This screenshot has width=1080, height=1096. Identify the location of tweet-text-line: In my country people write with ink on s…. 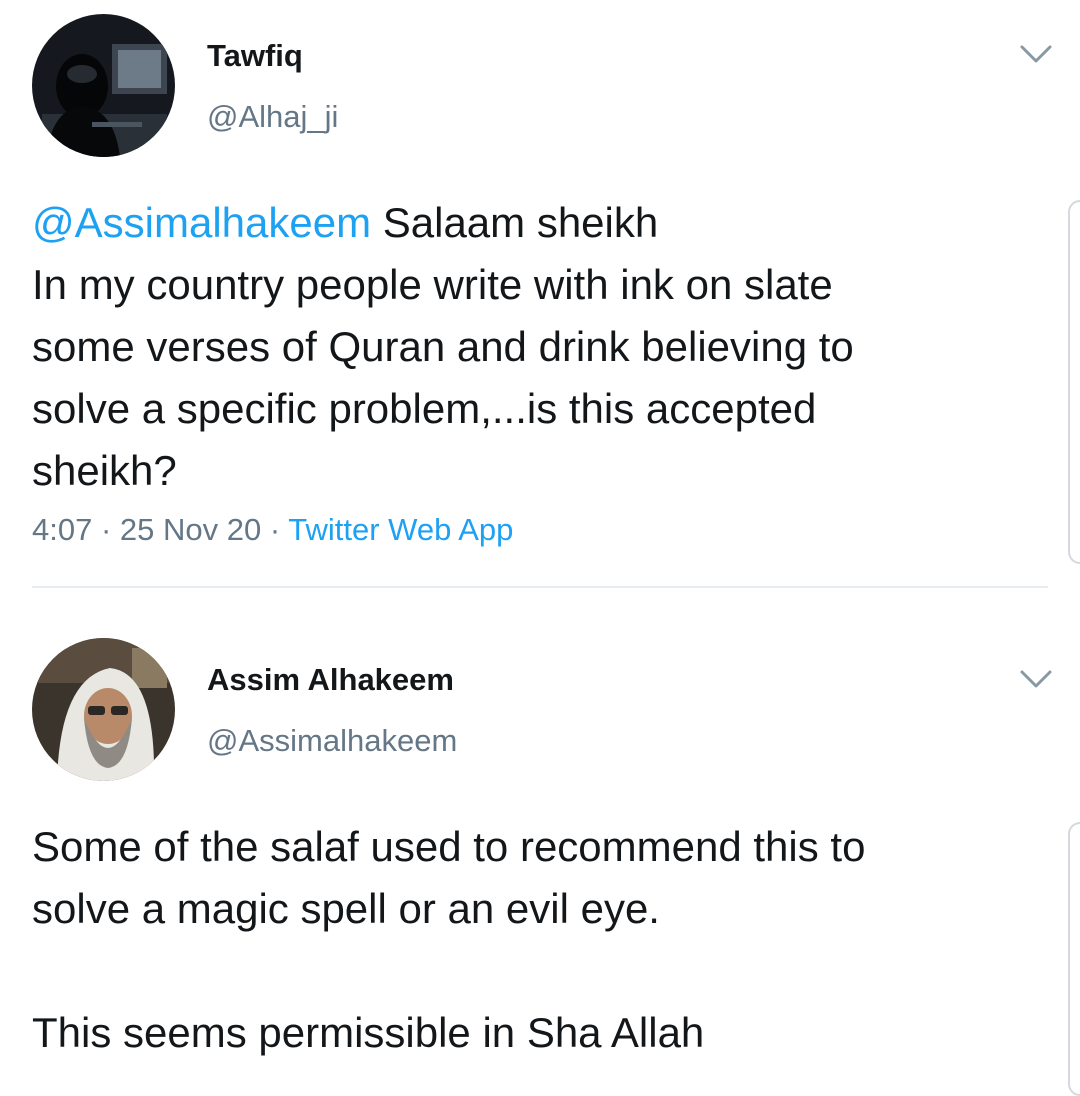
(432, 284).